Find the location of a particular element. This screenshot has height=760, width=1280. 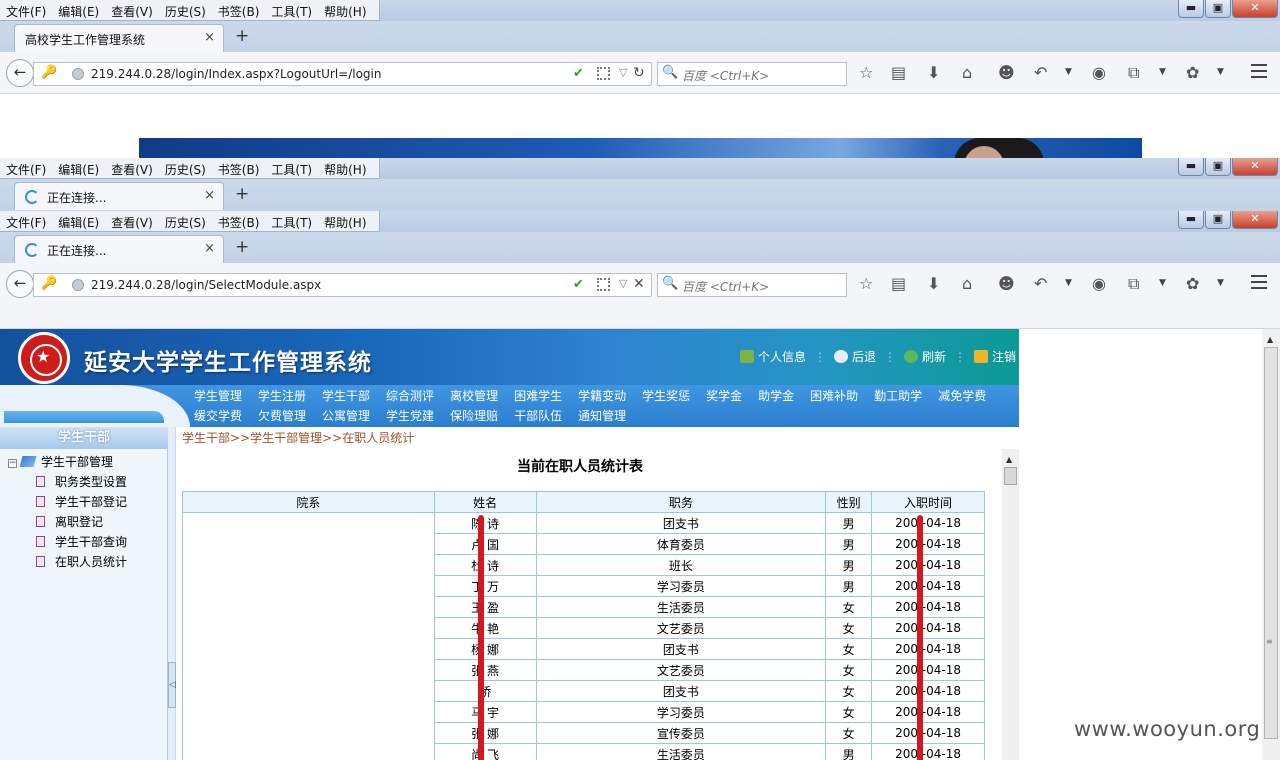

sidebar-item-staff-stats: 在职人员统计 is located at coordinates (67, 562).